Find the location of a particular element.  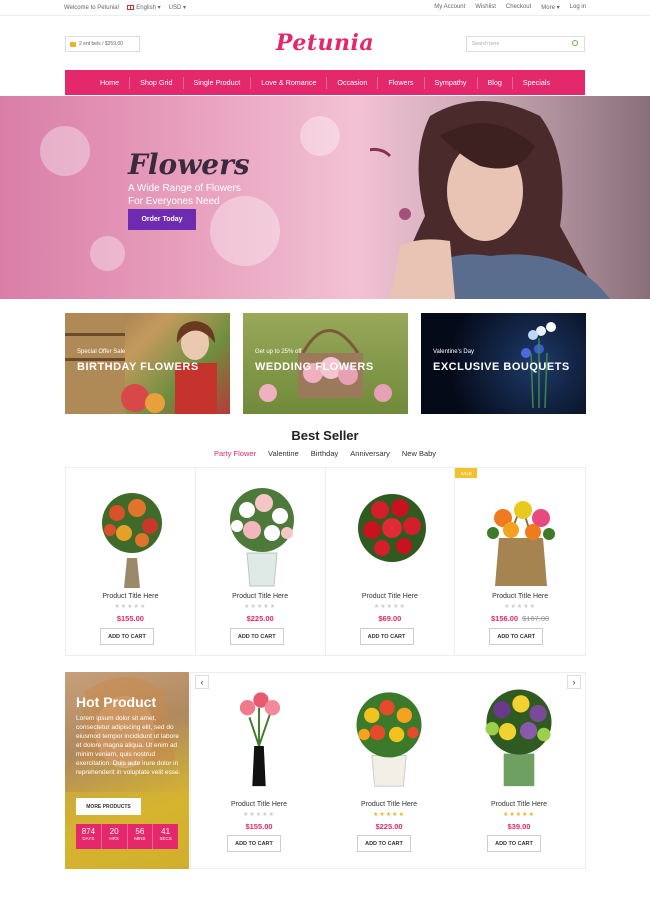

nav-shop-grid: Shop Grid is located at coordinates (157, 82).